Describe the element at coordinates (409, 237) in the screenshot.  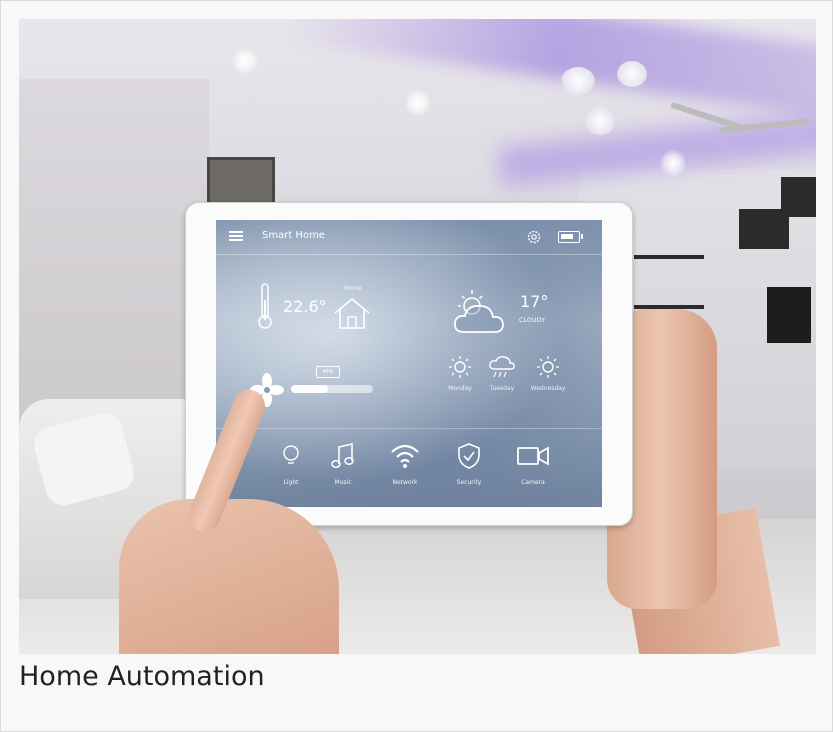
I see `app-top-bar: Smart Home` at that location.